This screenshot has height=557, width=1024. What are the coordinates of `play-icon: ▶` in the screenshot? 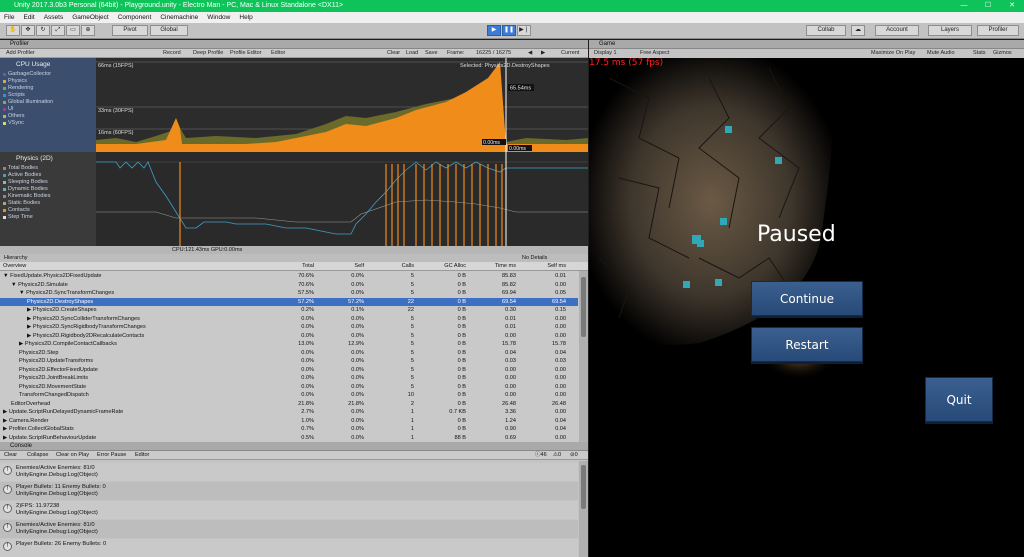 It's located at (494, 30).